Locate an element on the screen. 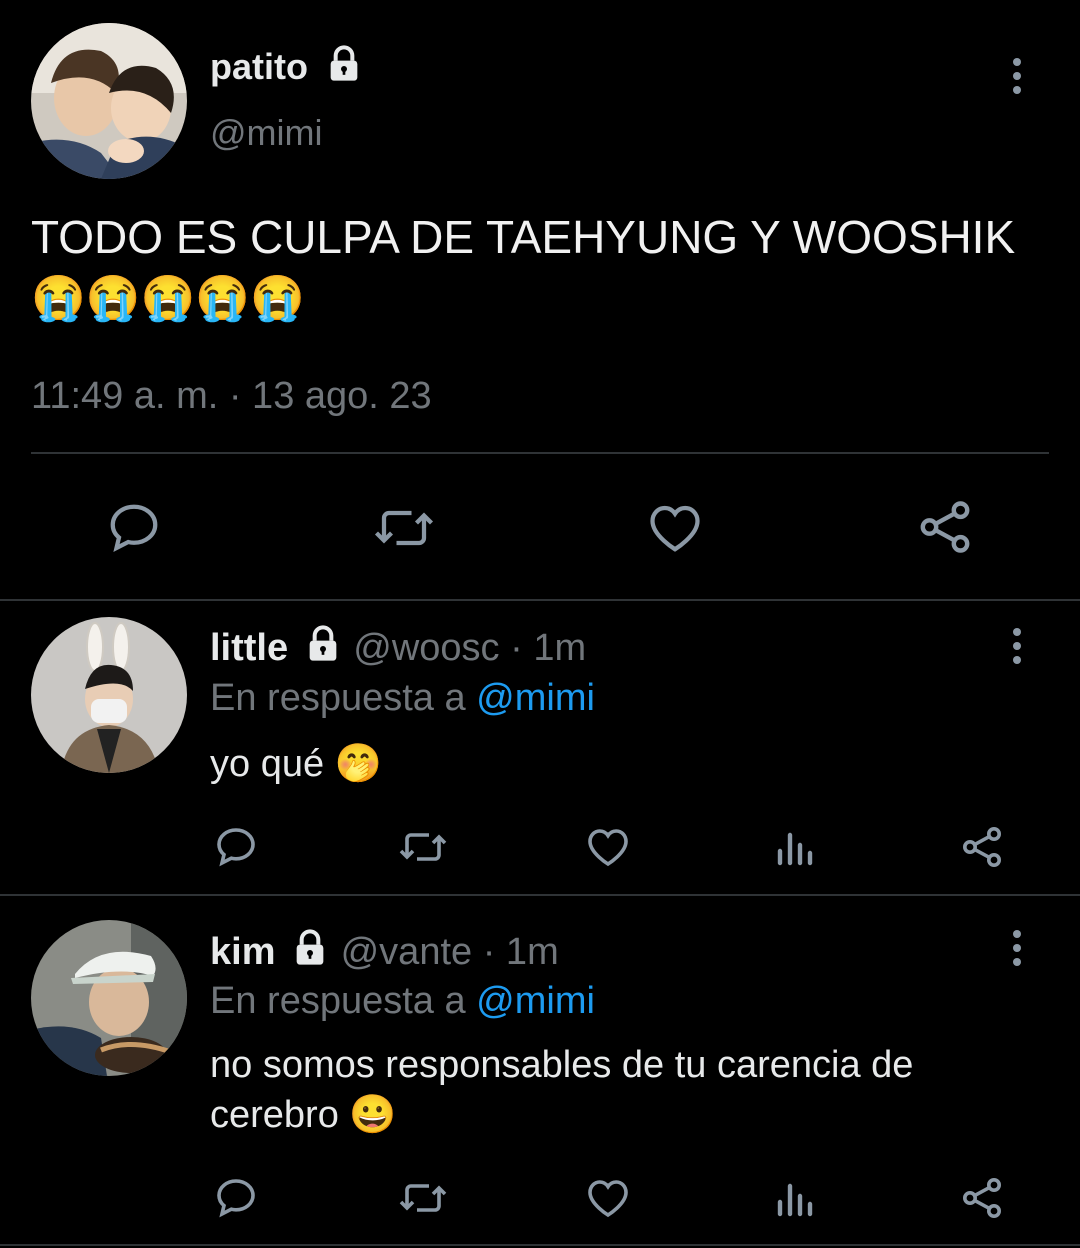 The image size is (1080, 1248). handle: @mimi is located at coordinates (266, 133).